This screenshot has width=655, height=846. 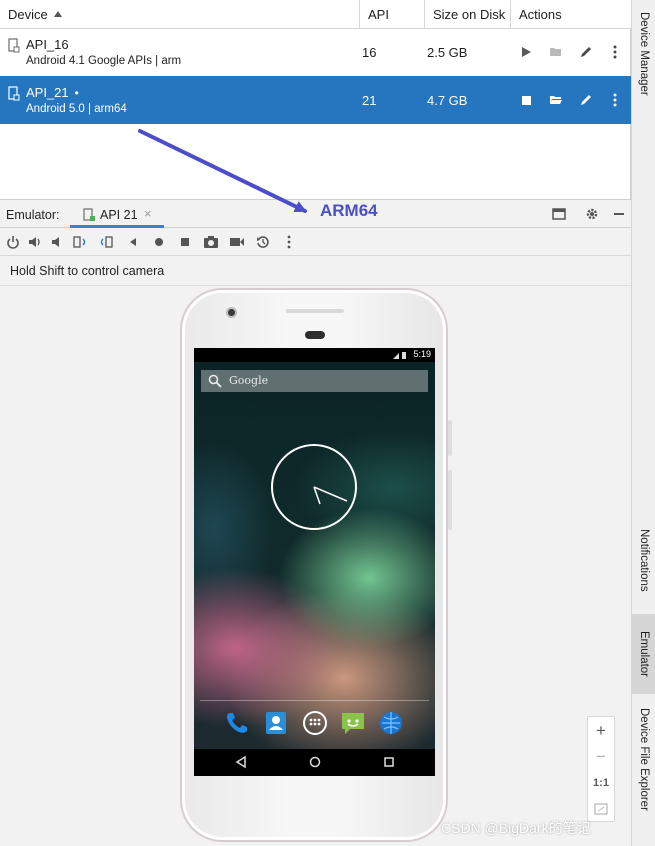 I want to click on device-api: 16, so click(x=369, y=52).